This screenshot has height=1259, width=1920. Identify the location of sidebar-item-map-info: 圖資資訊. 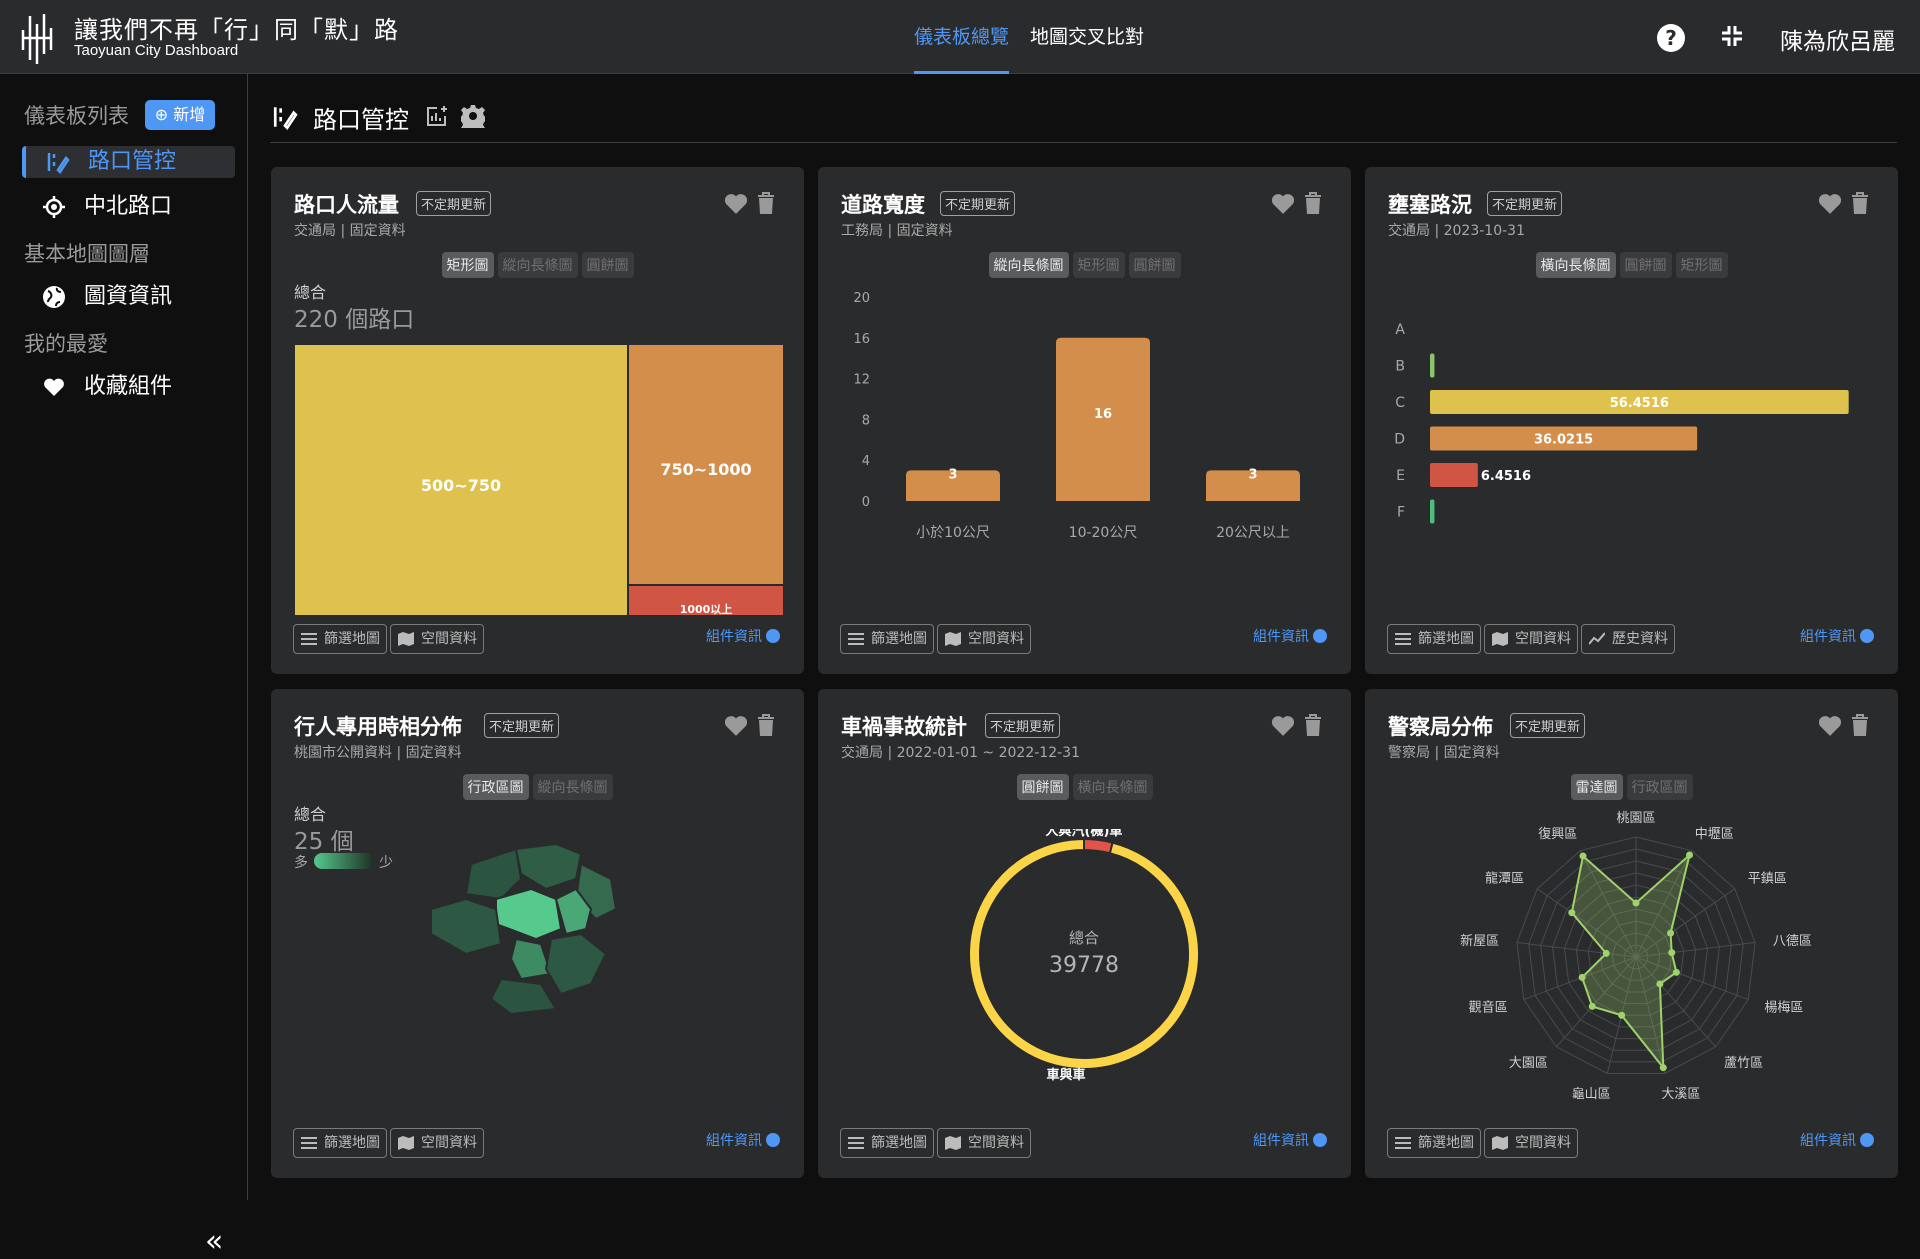
(128, 297).